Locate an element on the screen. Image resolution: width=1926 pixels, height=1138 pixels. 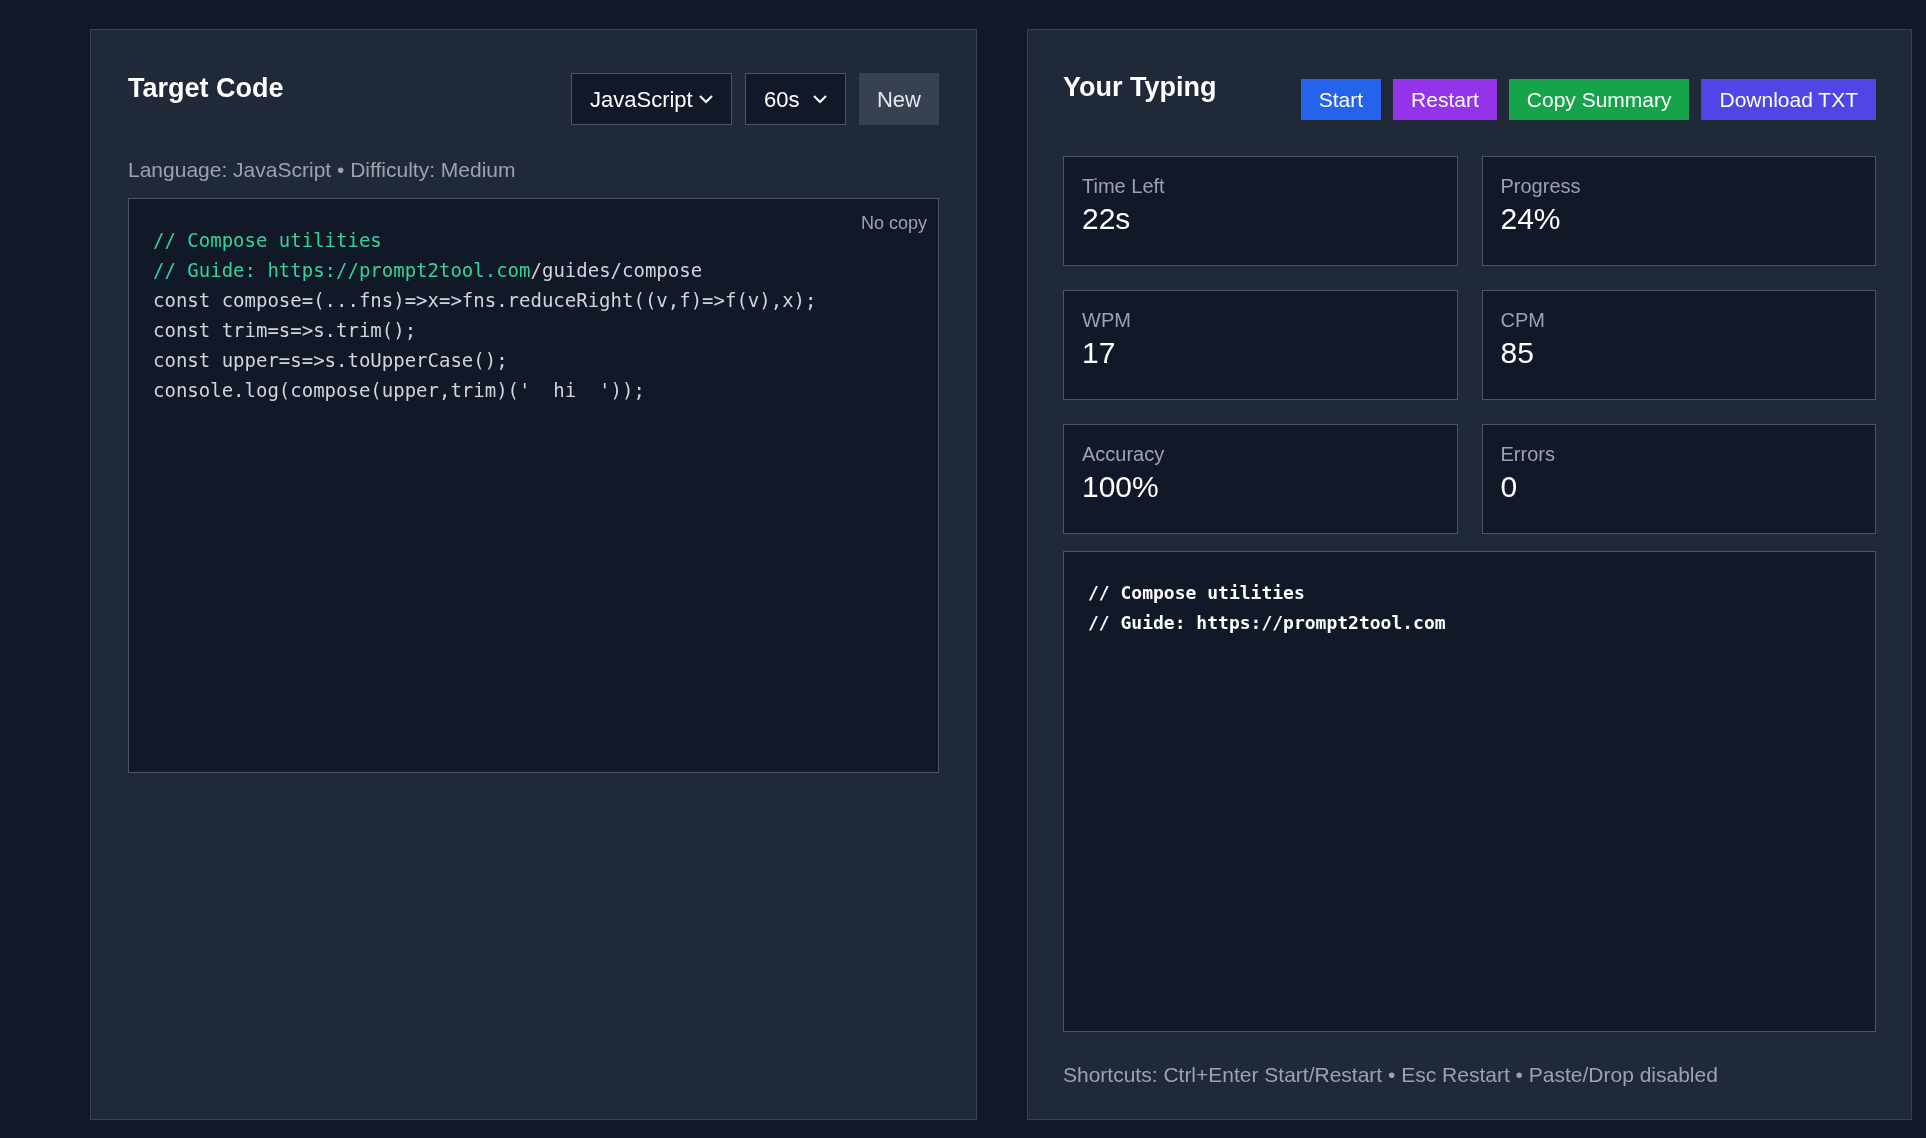
stat-value: 24% is located at coordinates (1530, 219).